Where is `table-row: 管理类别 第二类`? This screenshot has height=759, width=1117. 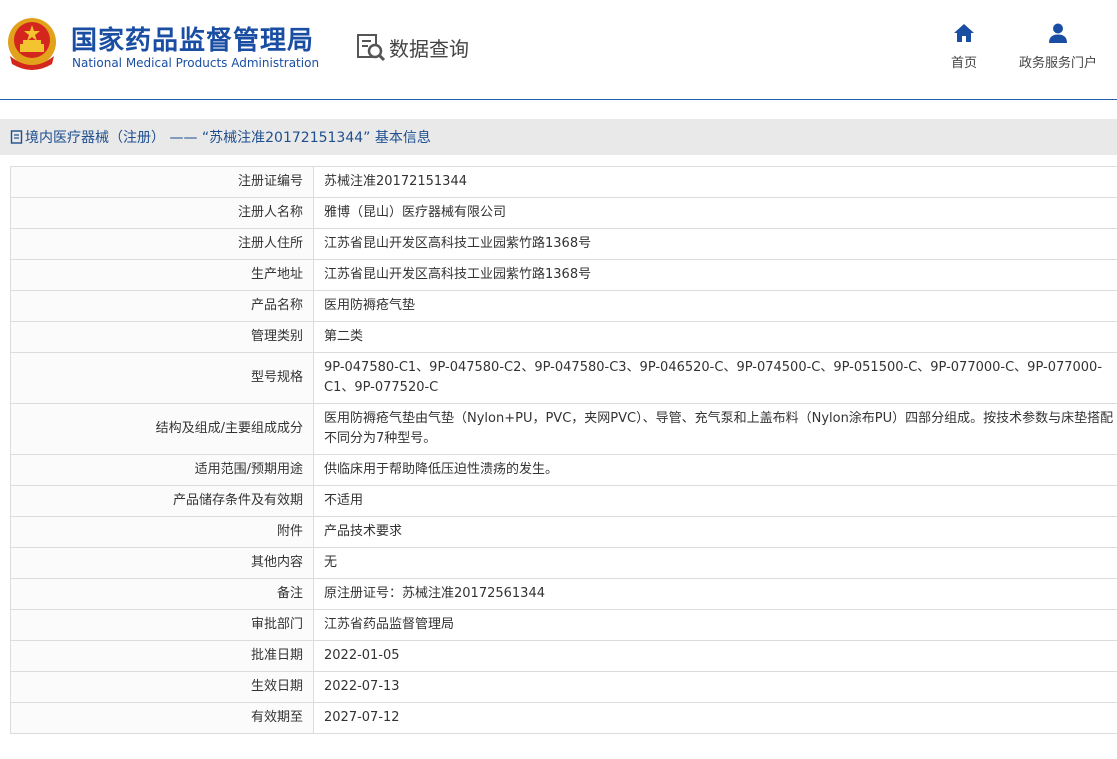
table-row: 管理类别 第二类 is located at coordinates (563, 337).